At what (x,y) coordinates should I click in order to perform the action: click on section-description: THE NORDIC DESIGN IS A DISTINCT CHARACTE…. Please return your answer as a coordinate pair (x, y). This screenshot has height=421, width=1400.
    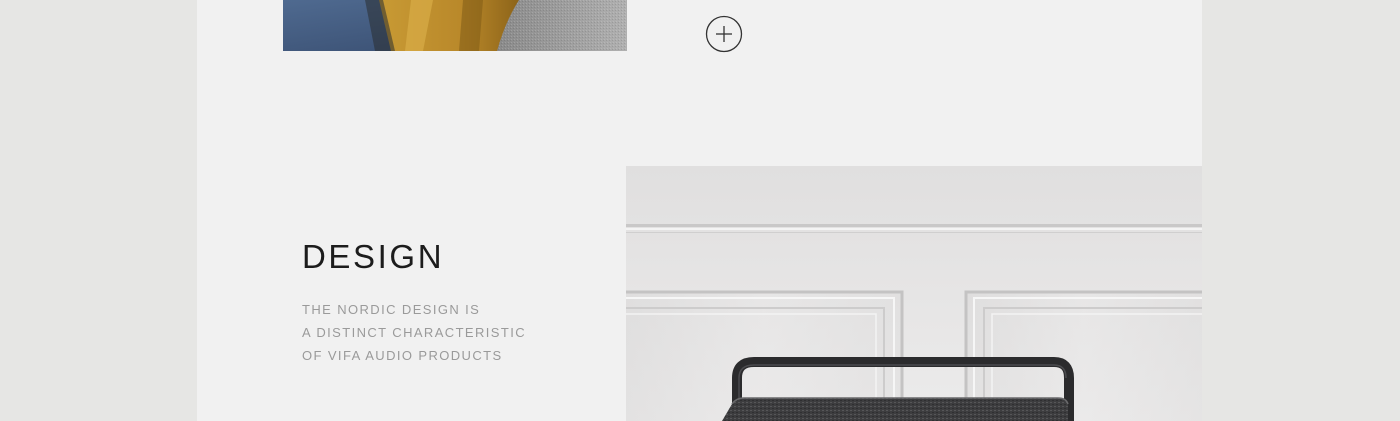
    Looking at the image, I should click on (452, 332).